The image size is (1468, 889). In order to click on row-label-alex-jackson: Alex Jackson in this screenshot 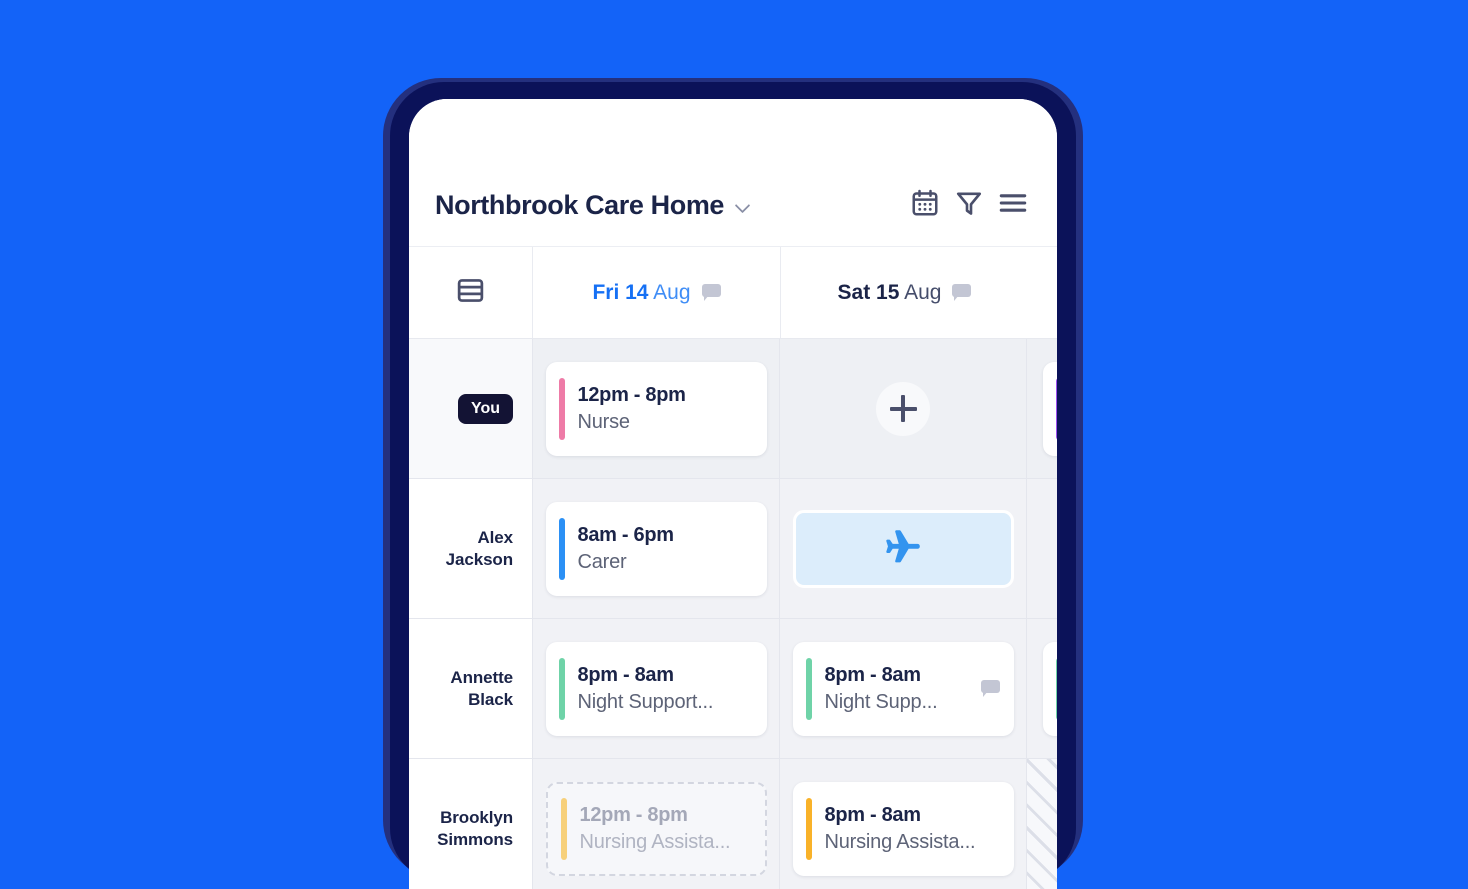, I will do `click(470, 548)`.